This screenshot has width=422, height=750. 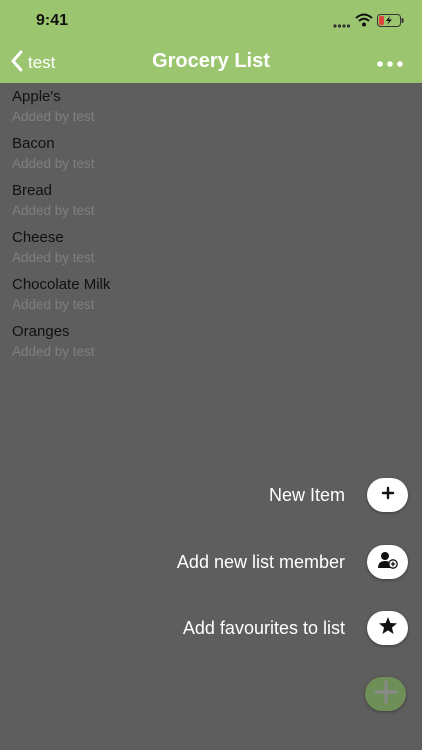 I want to click on navigation-bar: test Grocery List, so click(x=211, y=62).